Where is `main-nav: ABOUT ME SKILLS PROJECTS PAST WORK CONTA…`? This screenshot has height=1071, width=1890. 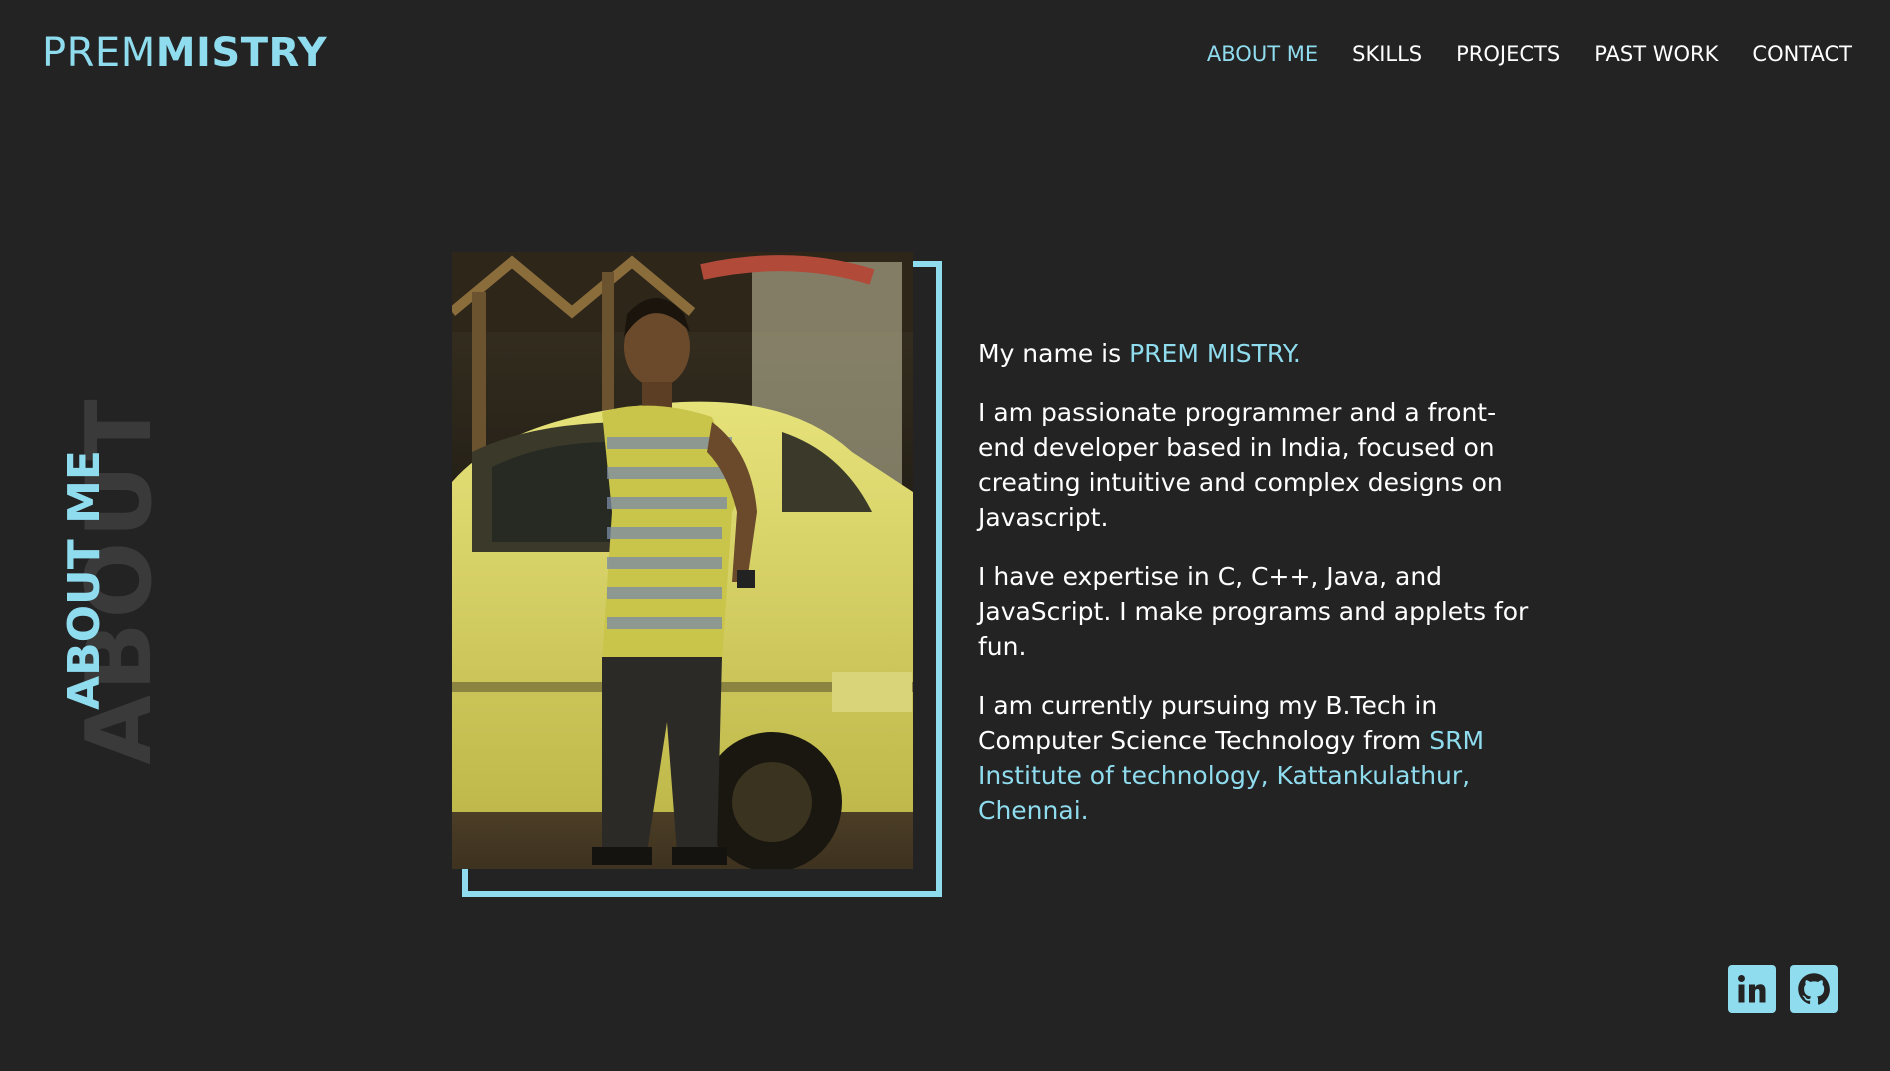
main-nav: ABOUT ME SKILLS PROJECTS PAST WORK CONTA… is located at coordinates (1529, 54).